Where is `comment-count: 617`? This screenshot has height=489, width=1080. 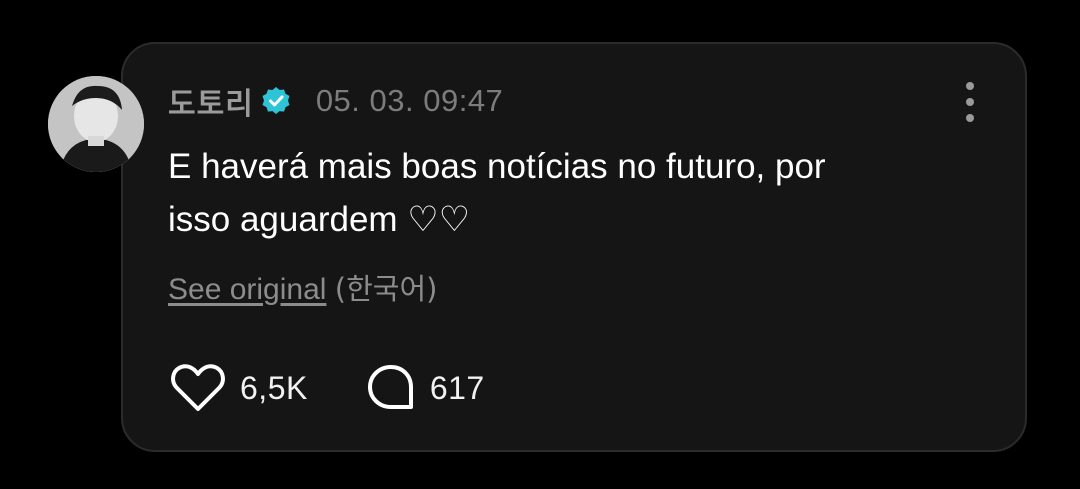 comment-count: 617 is located at coordinates (457, 387).